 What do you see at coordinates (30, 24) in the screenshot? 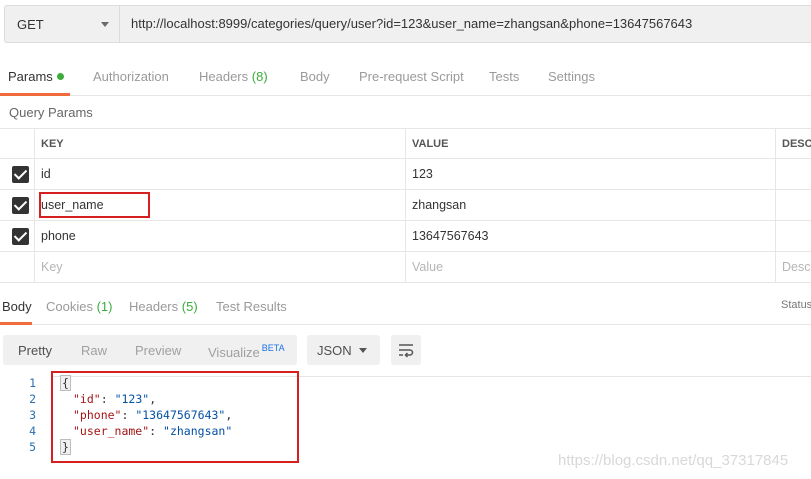
I see `method-label: GET` at bounding box center [30, 24].